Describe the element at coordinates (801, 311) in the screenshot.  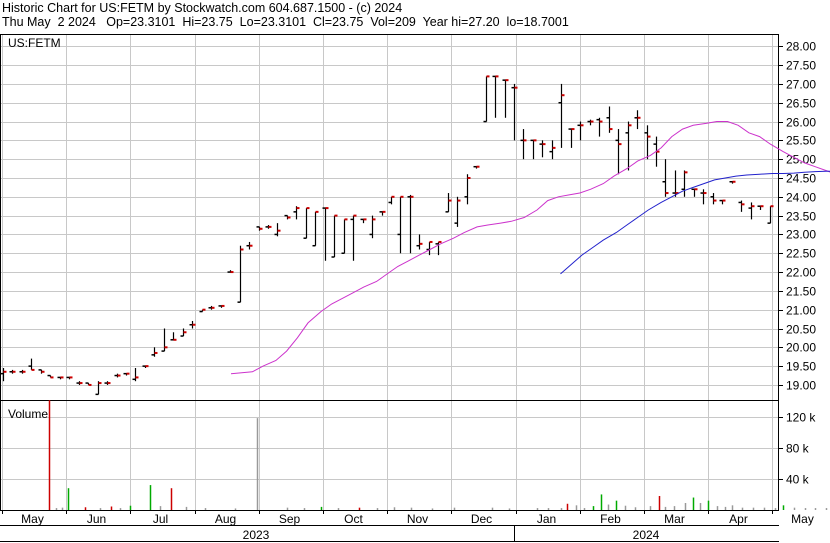
I see `price-tick-label: 21.00` at that location.